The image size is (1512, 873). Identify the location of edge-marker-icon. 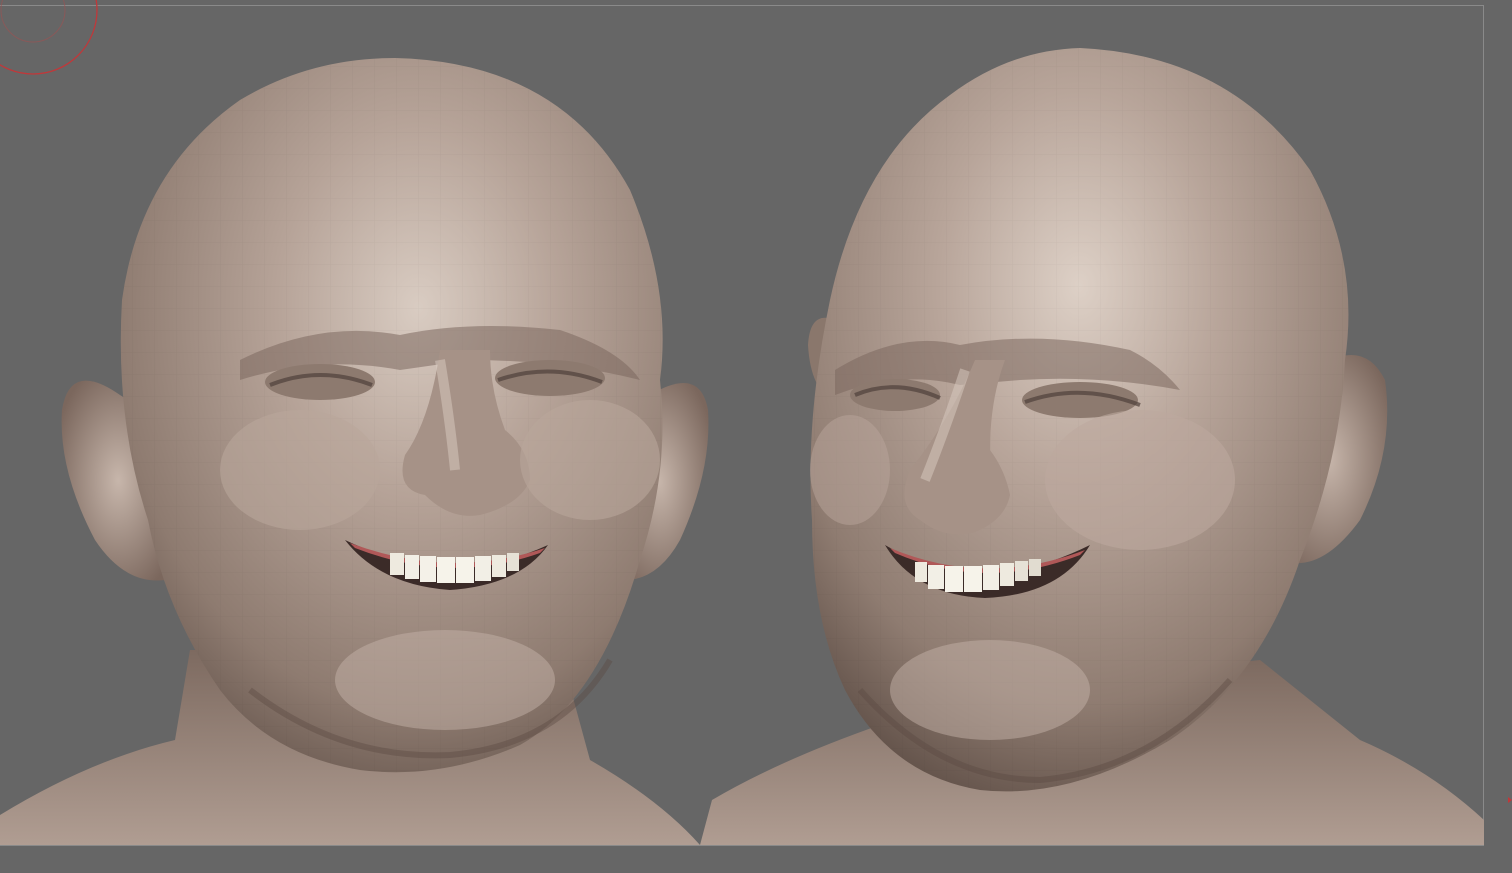
(1510, 800).